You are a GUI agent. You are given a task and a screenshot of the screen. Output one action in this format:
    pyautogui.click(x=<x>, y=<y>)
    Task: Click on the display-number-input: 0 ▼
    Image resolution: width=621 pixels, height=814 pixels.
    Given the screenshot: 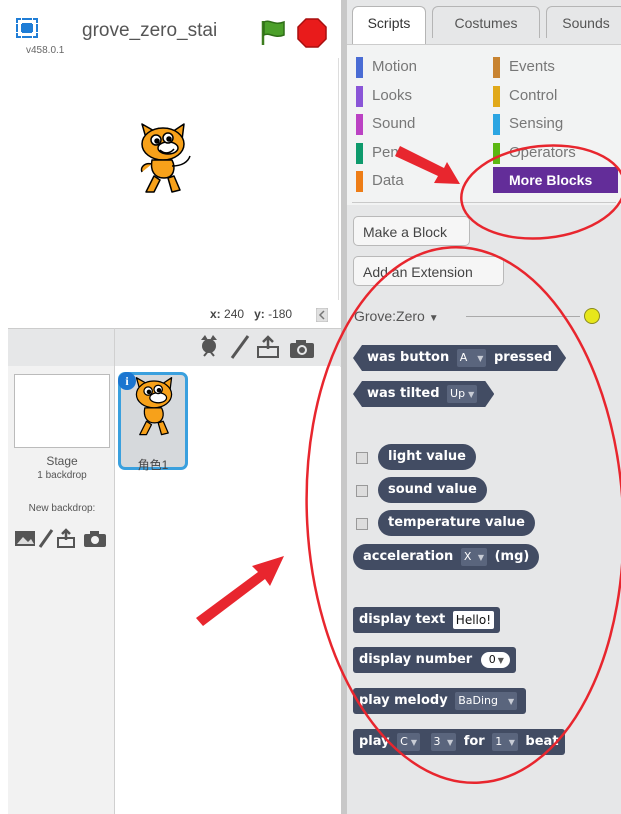 What is the action you would take?
    pyautogui.click(x=495, y=659)
    